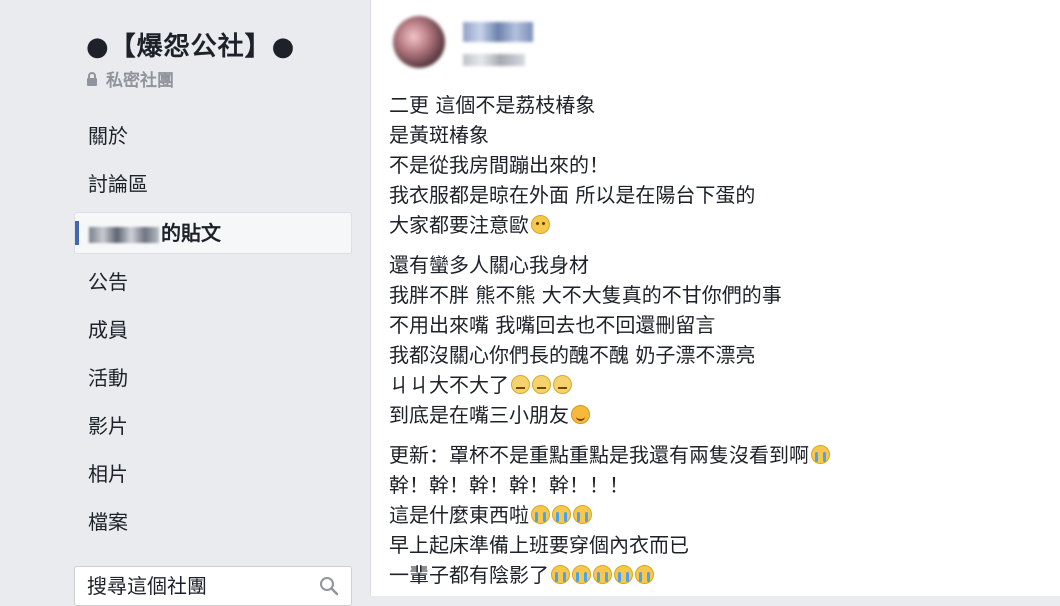 The width and height of the screenshot is (1060, 606). Describe the element at coordinates (192, 586) in the screenshot. I see `search-input` at that location.